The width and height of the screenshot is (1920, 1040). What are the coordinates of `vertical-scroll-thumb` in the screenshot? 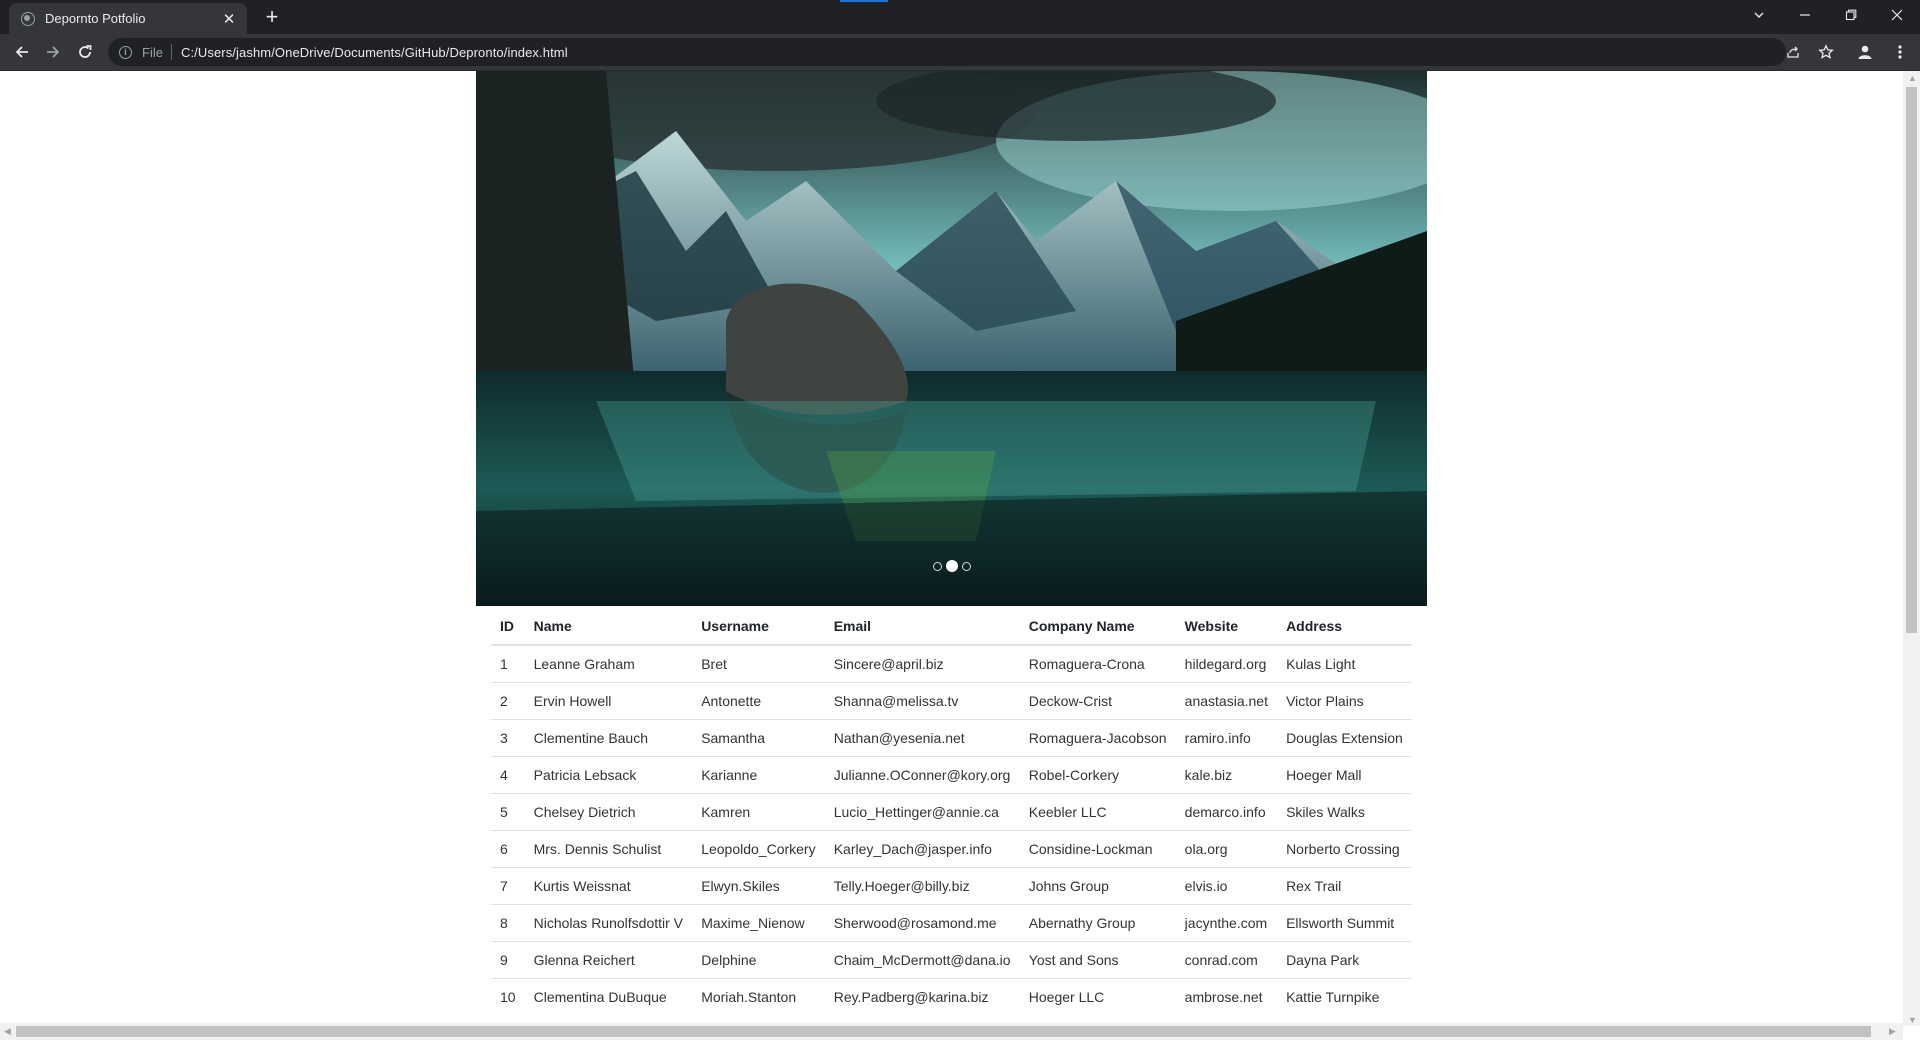 It's located at (1911, 360).